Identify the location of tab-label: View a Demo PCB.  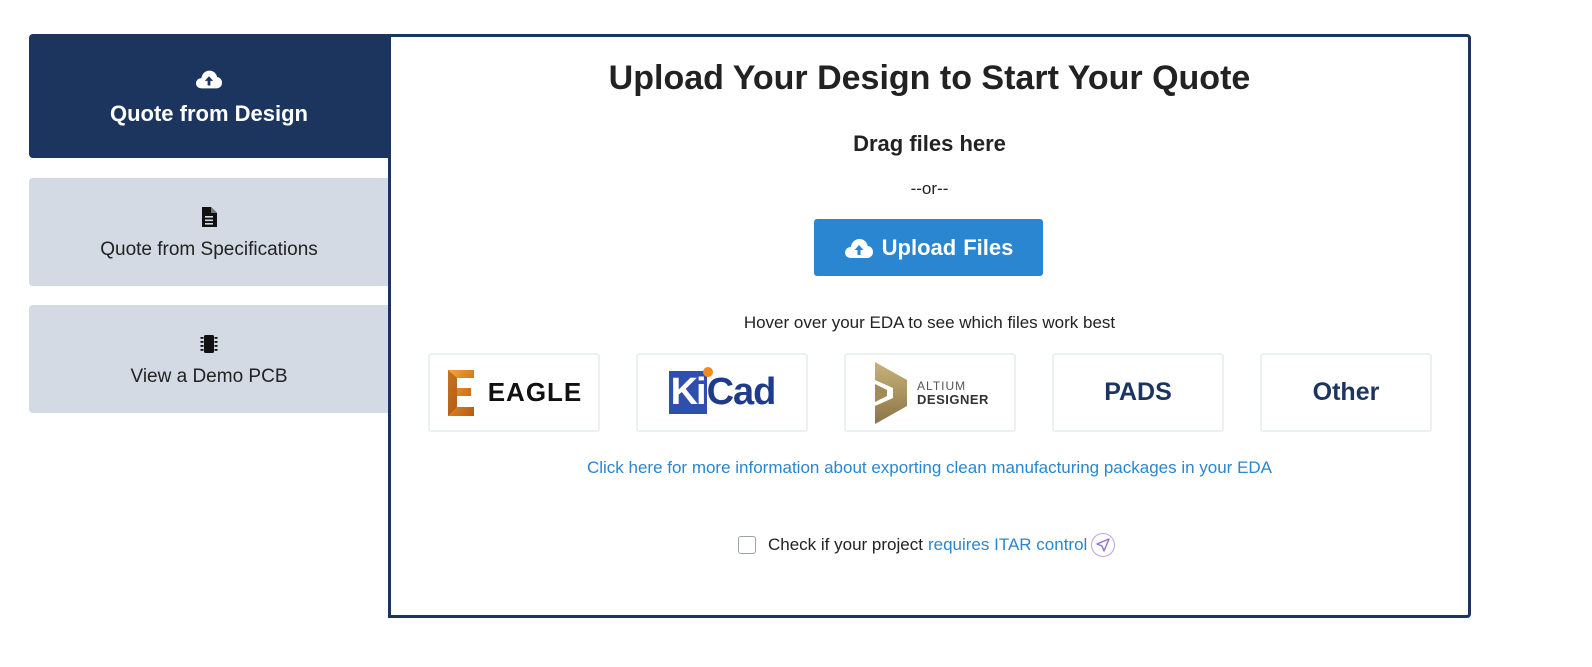
(209, 376).